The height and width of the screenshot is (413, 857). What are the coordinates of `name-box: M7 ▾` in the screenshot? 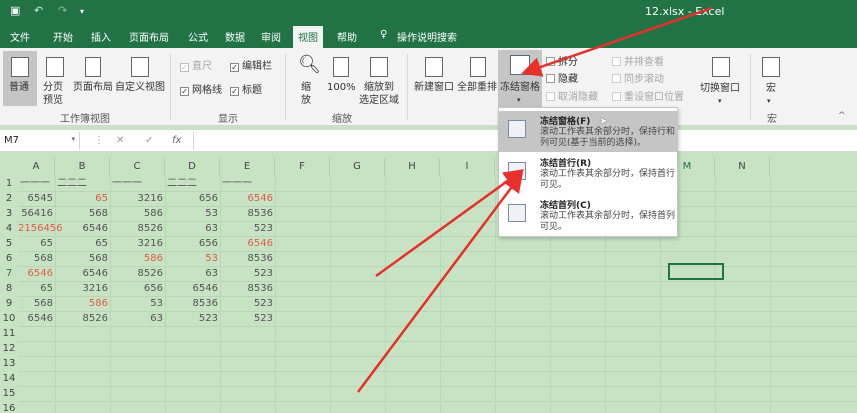 It's located at (40, 141).